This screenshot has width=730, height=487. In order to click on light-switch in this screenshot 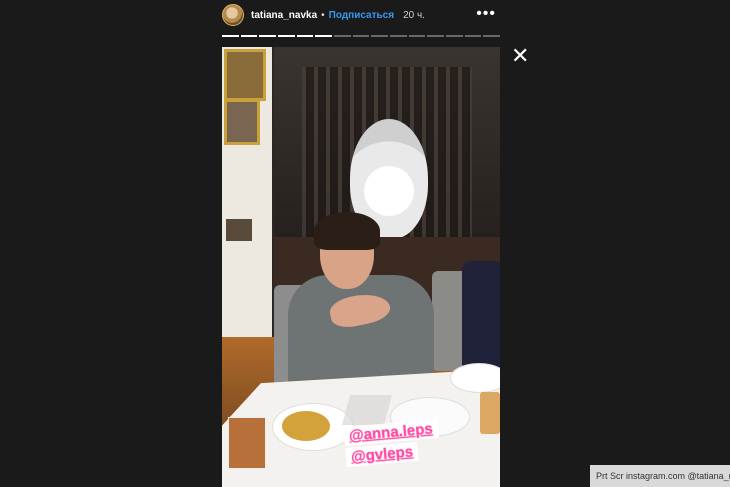, I will do `click(239, 230)`.